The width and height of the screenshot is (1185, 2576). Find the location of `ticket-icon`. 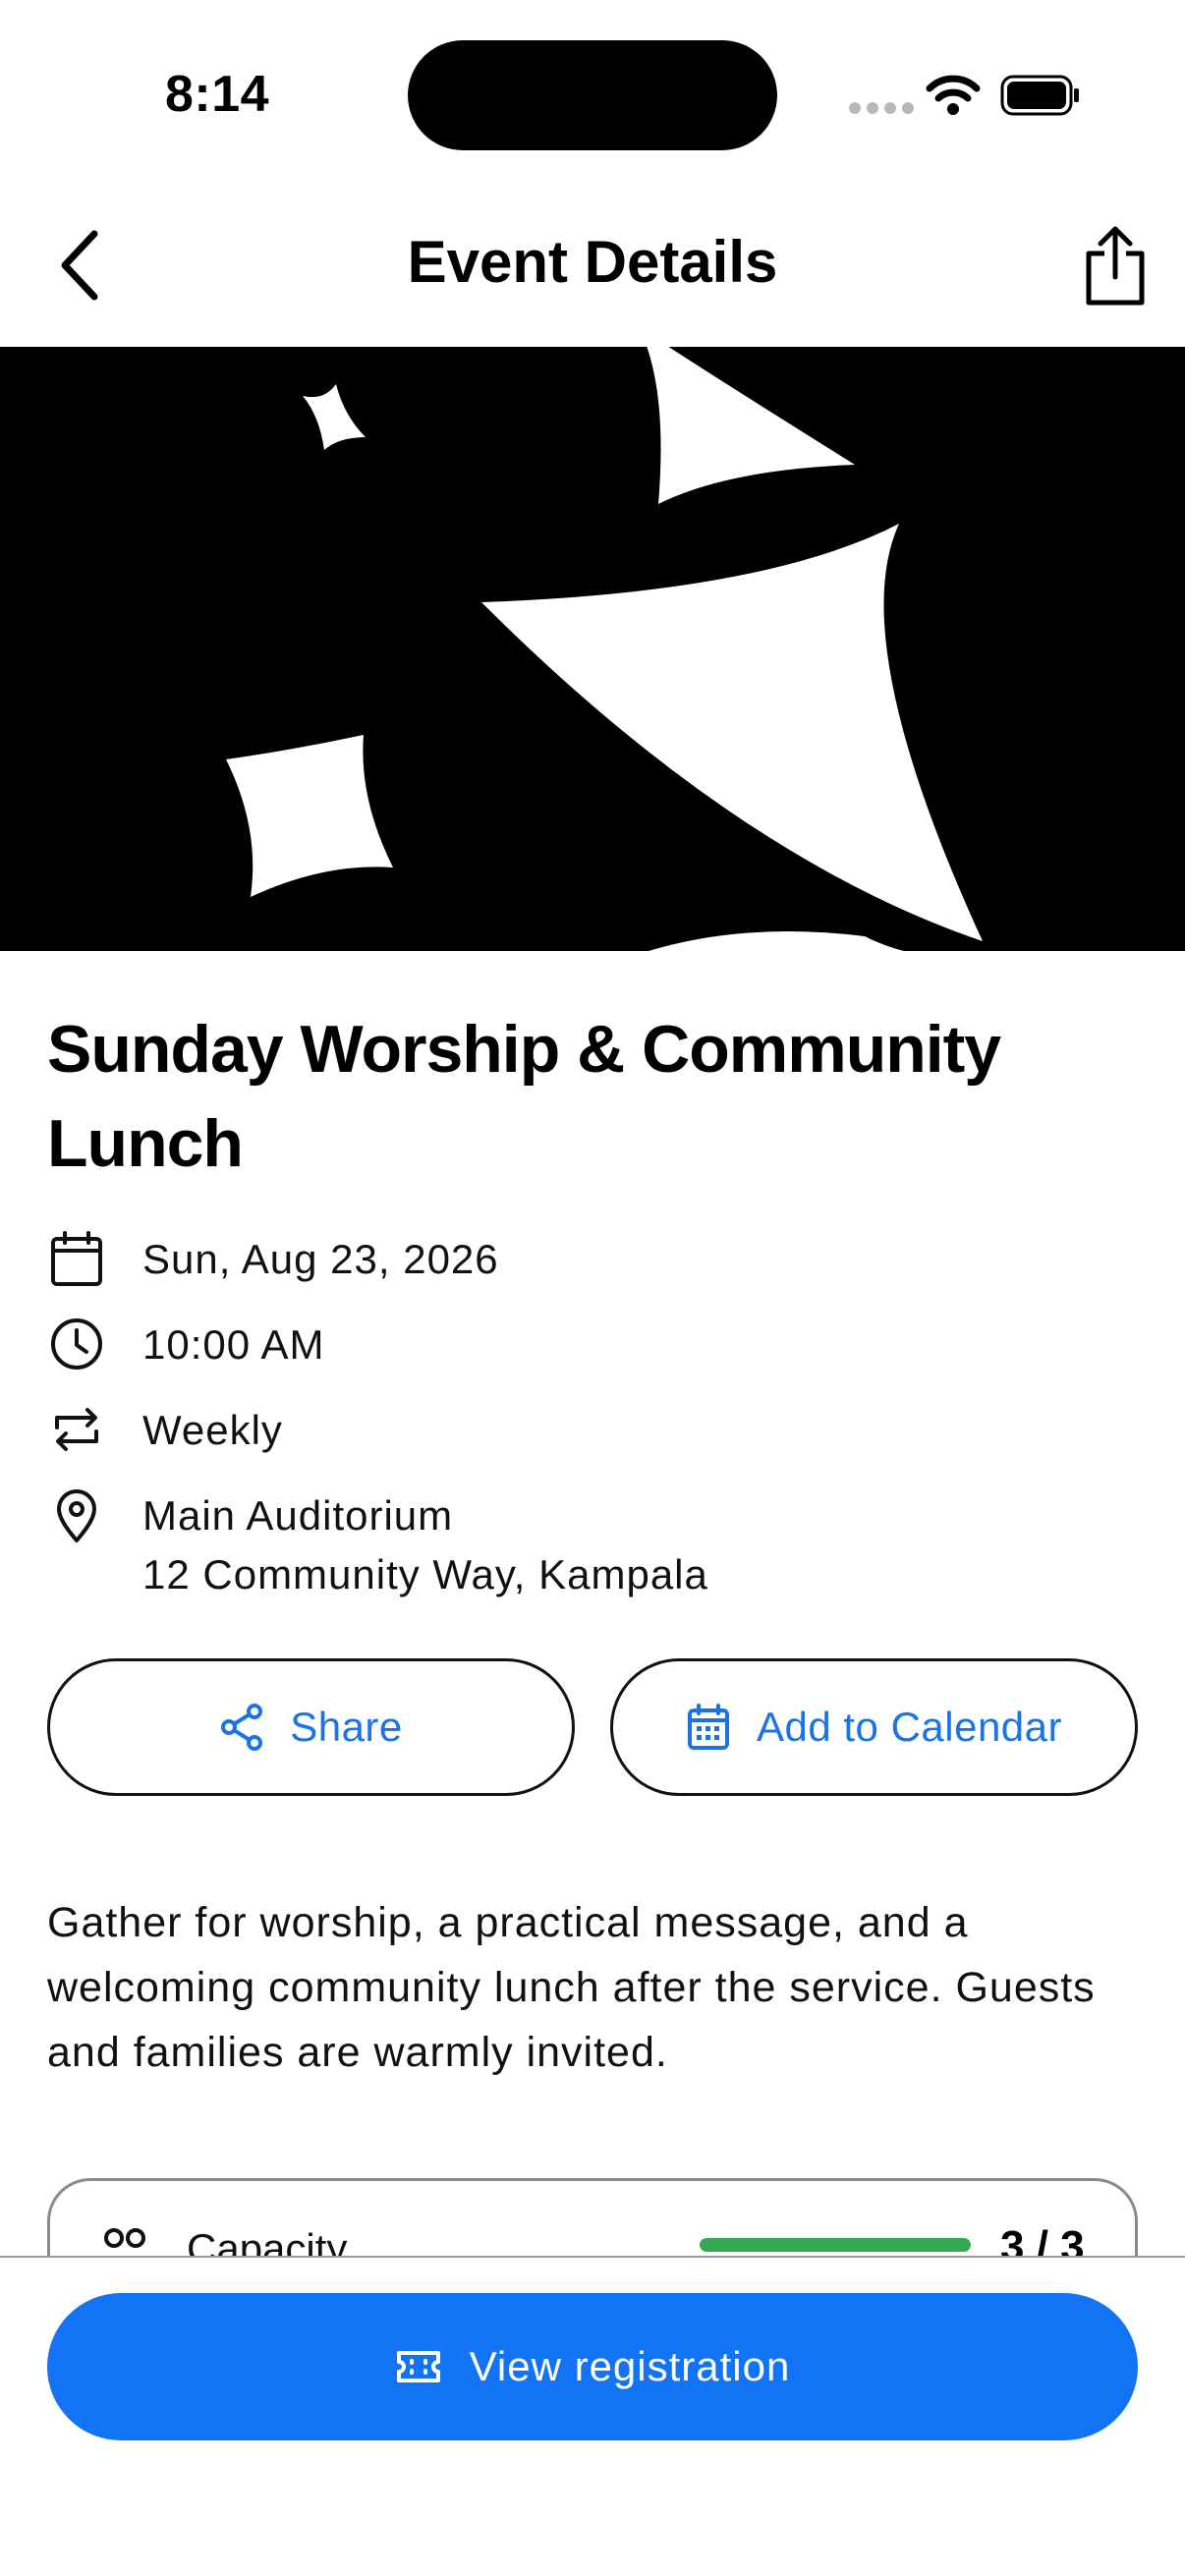

ticket-icon is located at coordinates (418, 2366).